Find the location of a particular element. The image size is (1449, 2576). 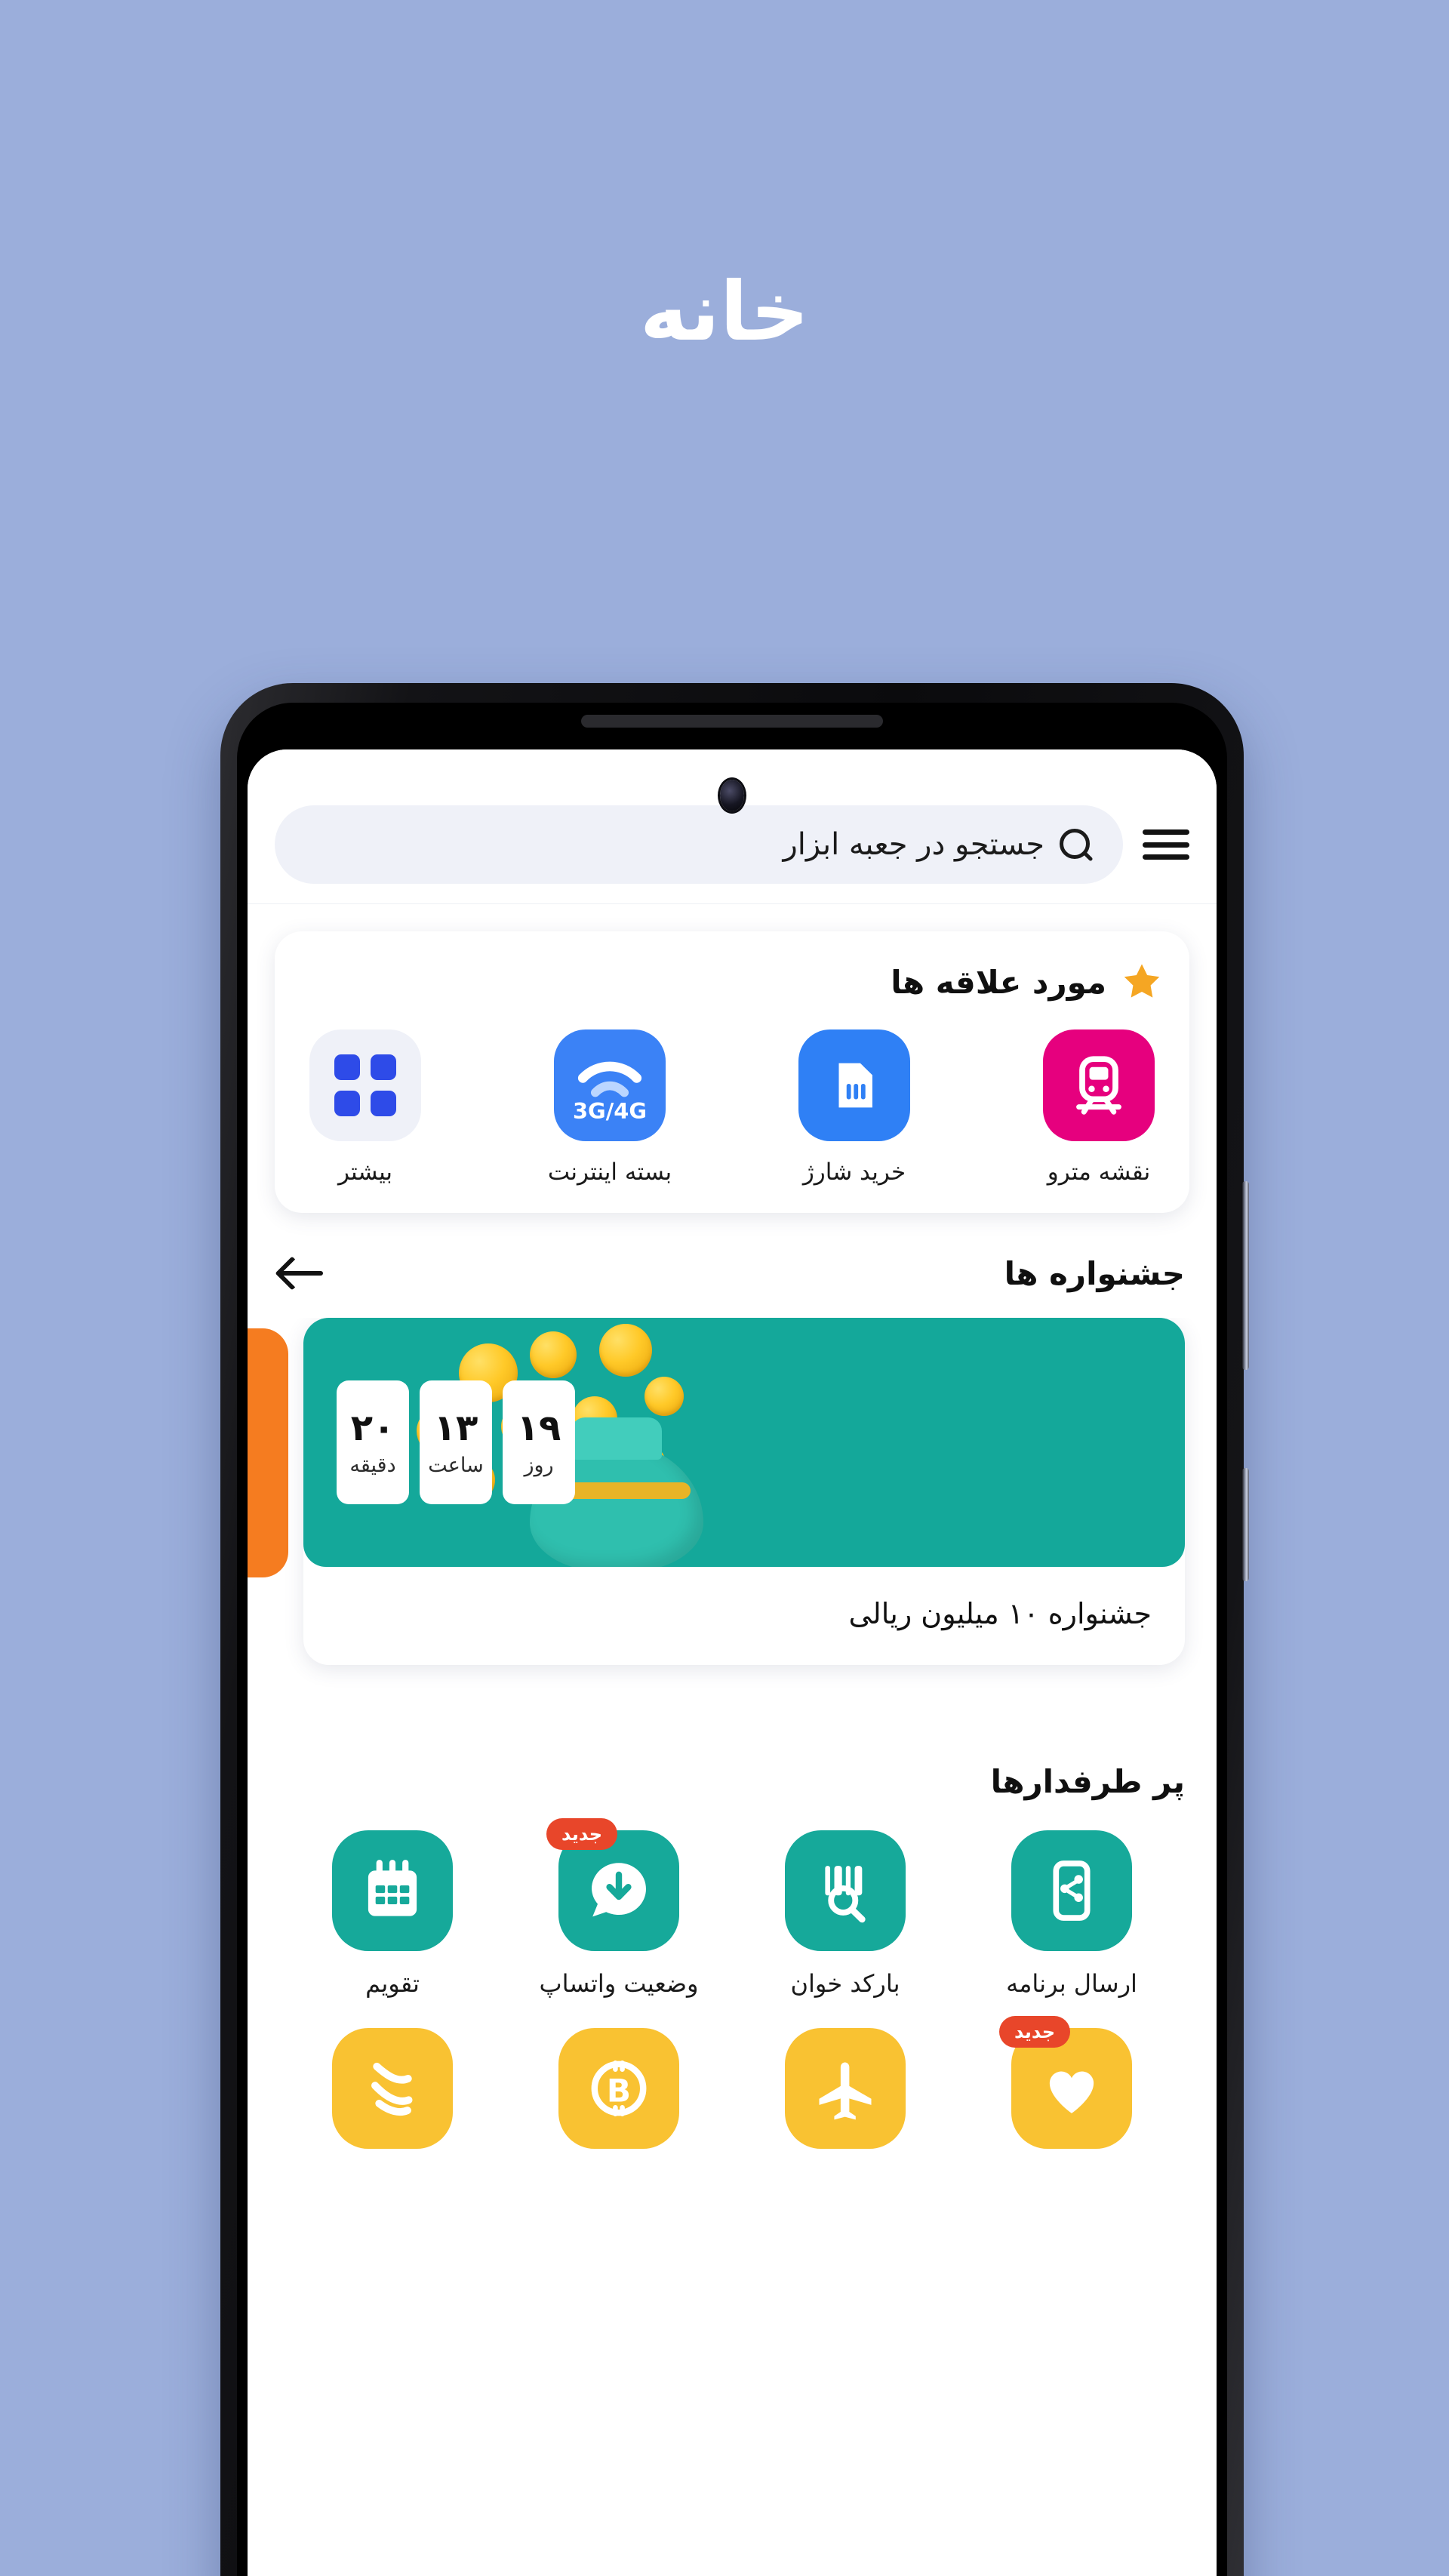

favorites-header: مورد علاقه ها is located at coordinates (732, 982).